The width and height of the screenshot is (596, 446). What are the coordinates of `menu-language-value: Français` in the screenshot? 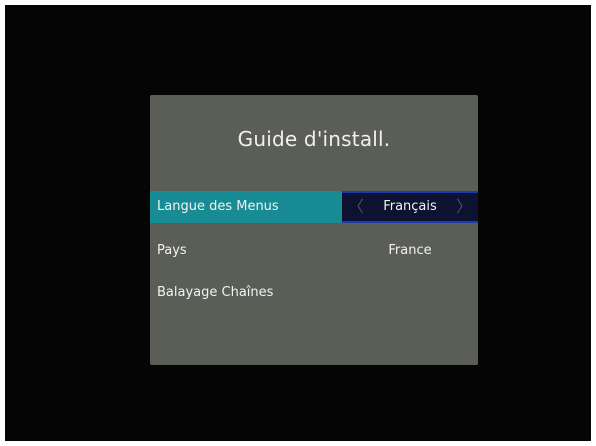 It's located at (410, 206).